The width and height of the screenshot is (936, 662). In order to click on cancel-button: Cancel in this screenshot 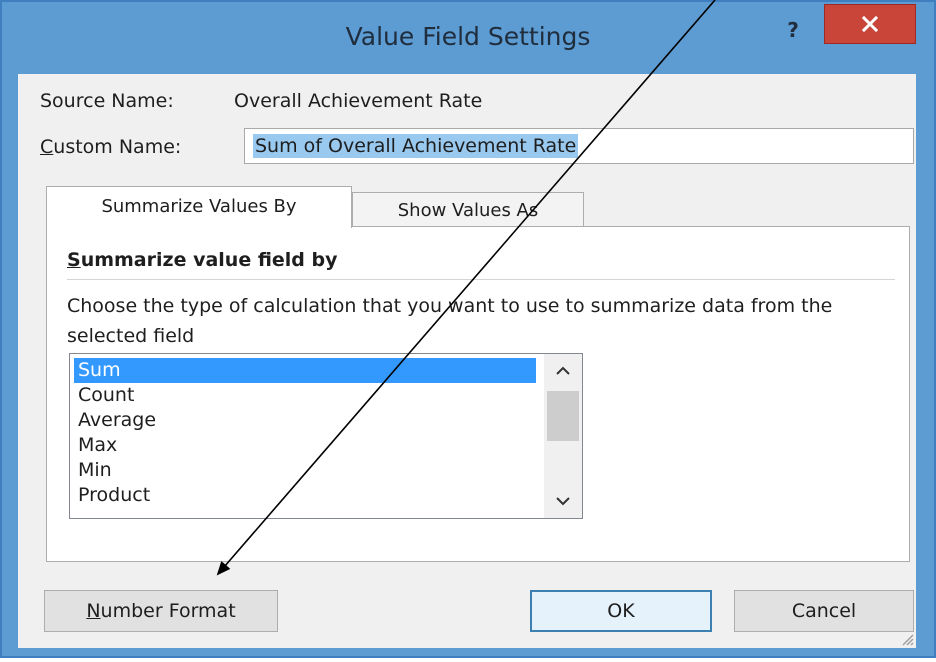, I will do `click(824, 611)`.